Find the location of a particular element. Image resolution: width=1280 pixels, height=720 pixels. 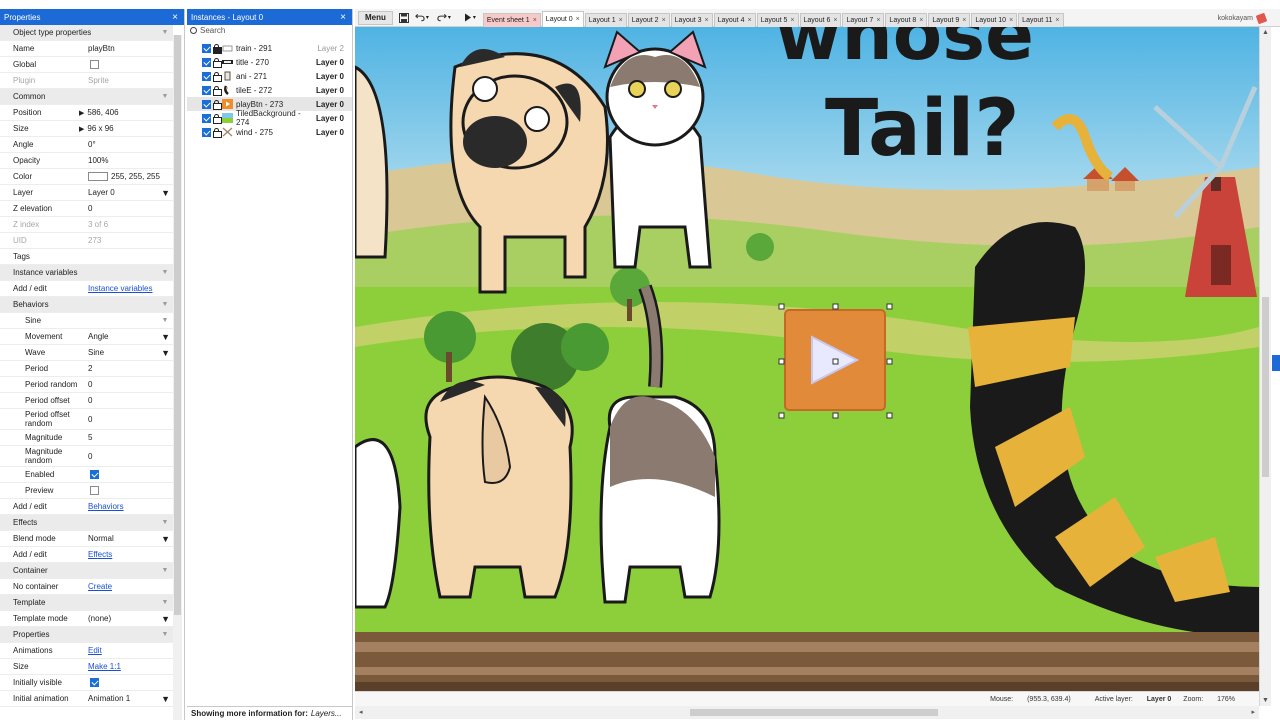

tab-label: Layout 6 is located at coordinates (817, 20).